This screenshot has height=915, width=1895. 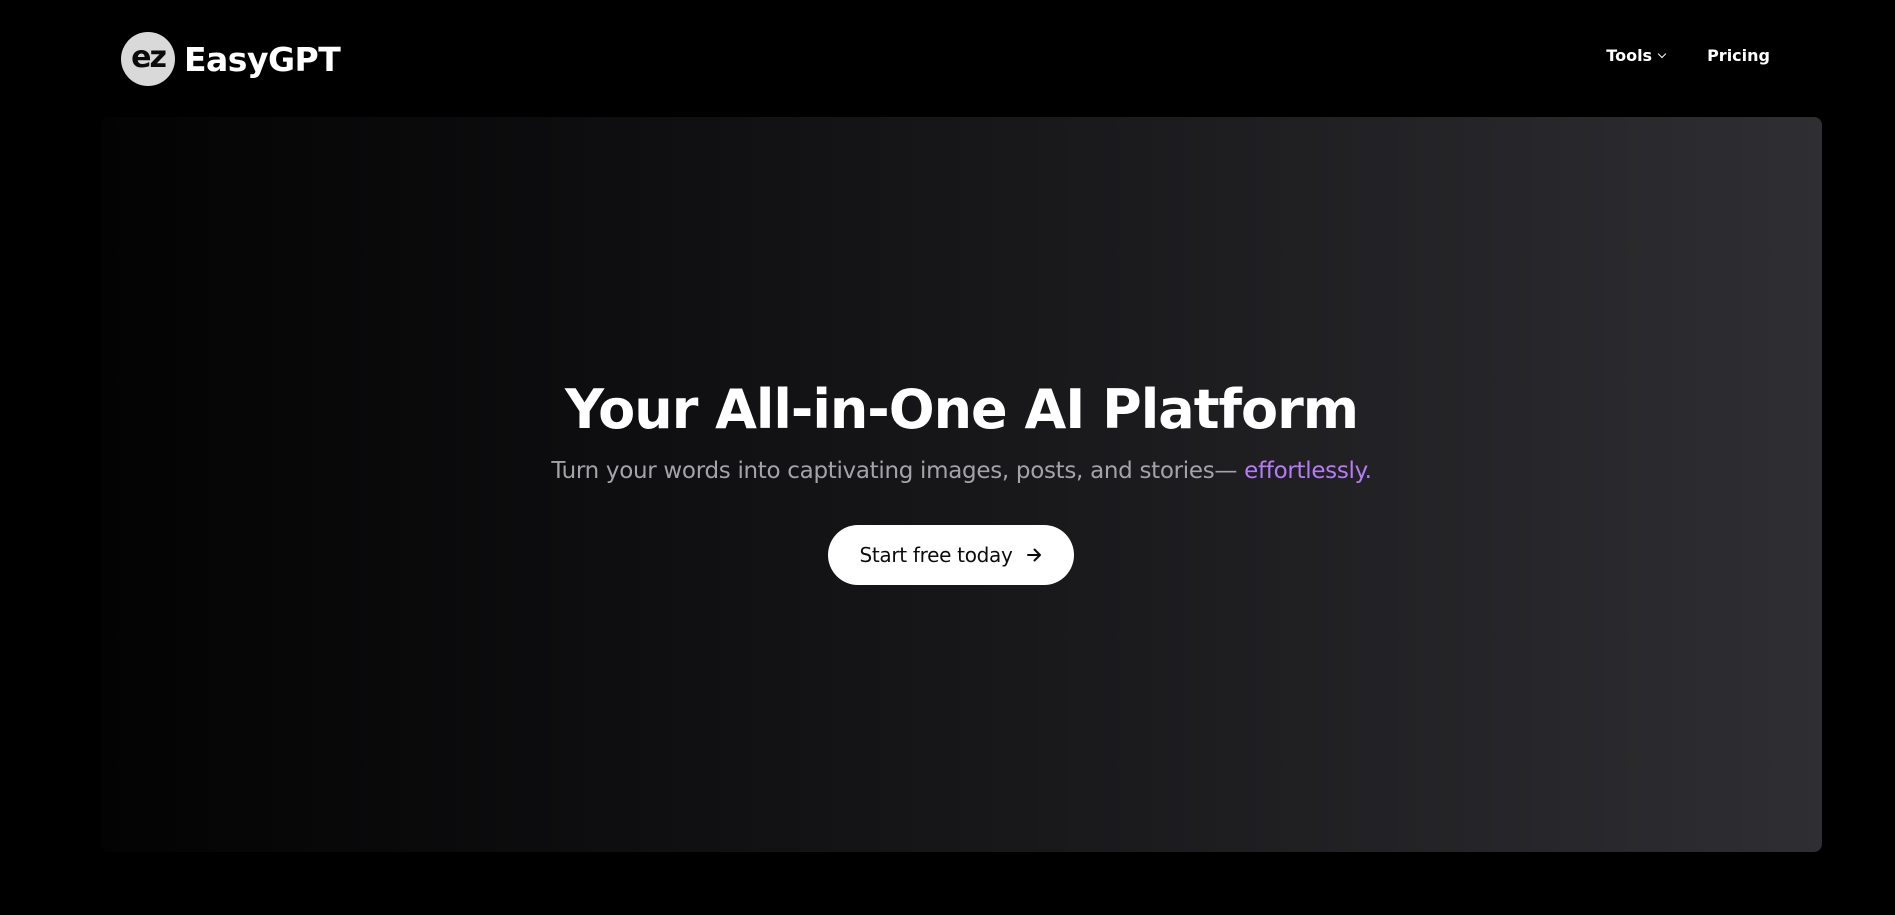 I want to click on nav-item-tools-label: Tools, so click(x=1629, y=55).